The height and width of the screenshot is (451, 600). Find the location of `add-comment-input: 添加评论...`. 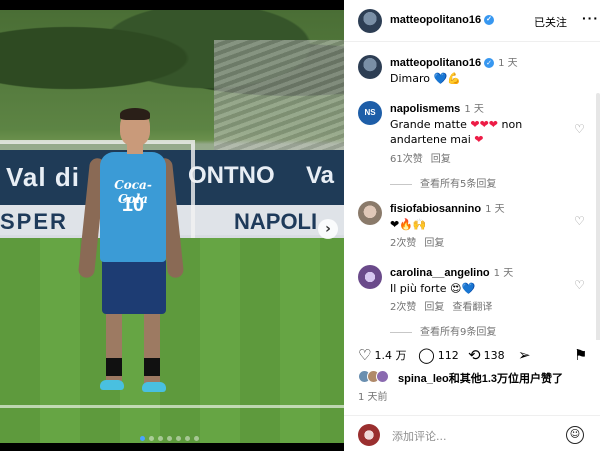

add-comment-input: 添加评论... is located at coordinates (419, 436).